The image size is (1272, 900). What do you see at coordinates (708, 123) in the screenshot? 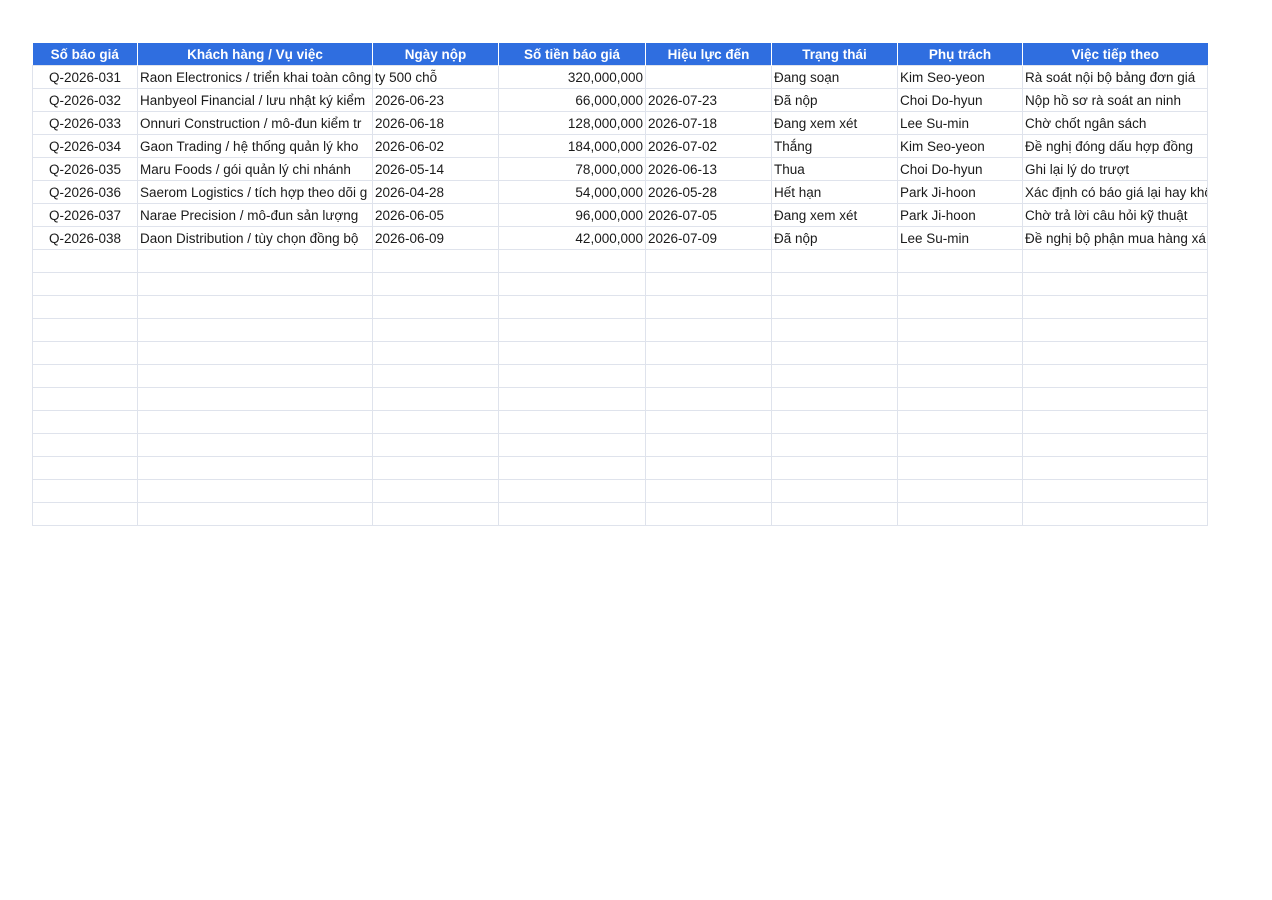
I see `cell-valid-until: 2026-07-18` at bounding box center [708, 123].